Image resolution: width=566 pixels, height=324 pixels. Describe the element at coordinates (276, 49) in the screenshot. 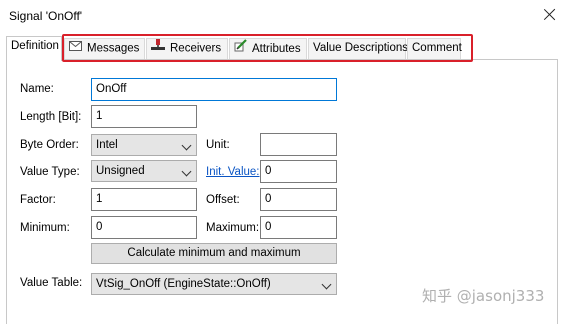

I see `tab-attributes-label: Attributes` at that location.